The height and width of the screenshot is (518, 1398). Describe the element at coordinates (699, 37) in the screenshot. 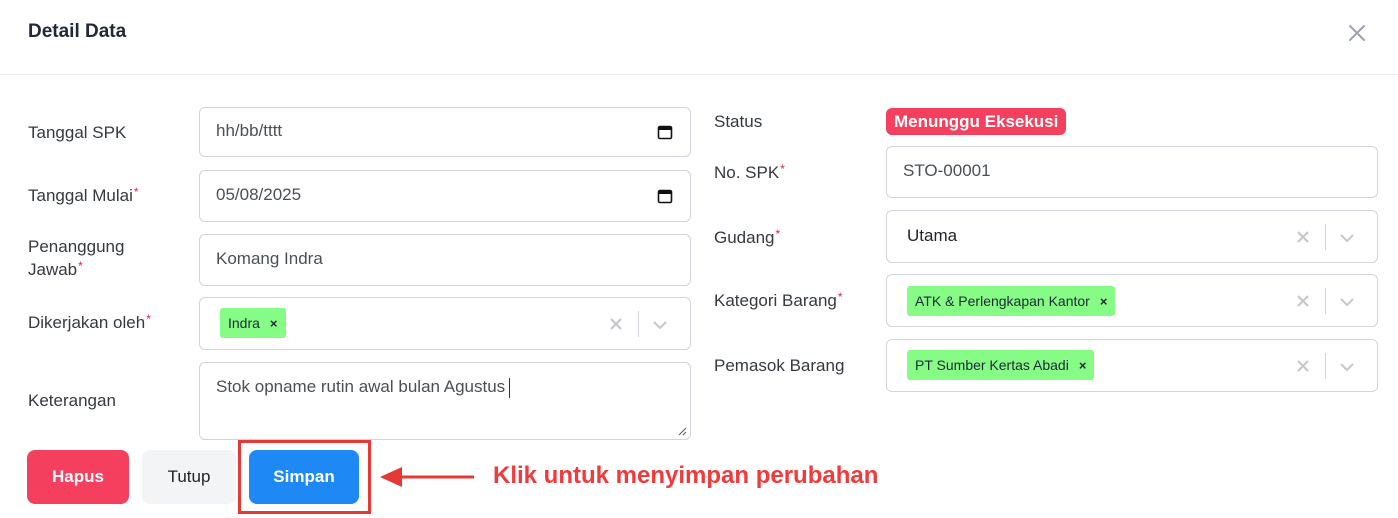

I see `modal-header: Detail Data` at that location.